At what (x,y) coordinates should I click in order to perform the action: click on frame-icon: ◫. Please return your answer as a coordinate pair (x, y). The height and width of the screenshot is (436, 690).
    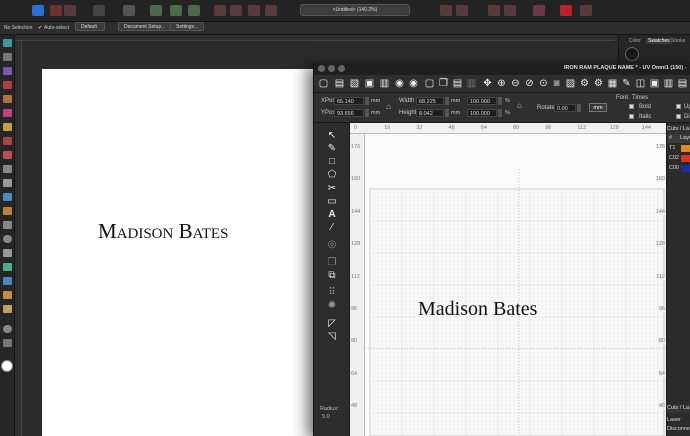
    Looking at the image, I should click on (640, 83).